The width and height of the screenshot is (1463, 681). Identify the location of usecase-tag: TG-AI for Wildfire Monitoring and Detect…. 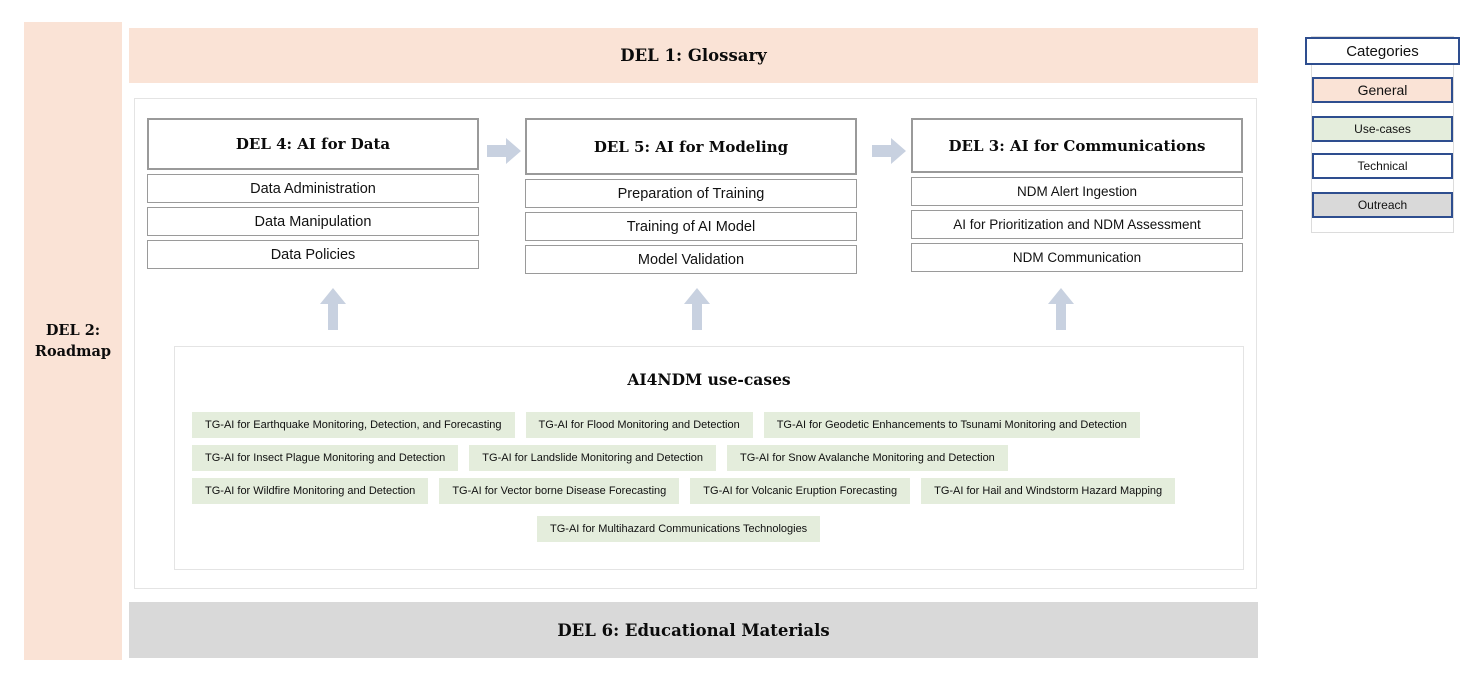
(310, 491).